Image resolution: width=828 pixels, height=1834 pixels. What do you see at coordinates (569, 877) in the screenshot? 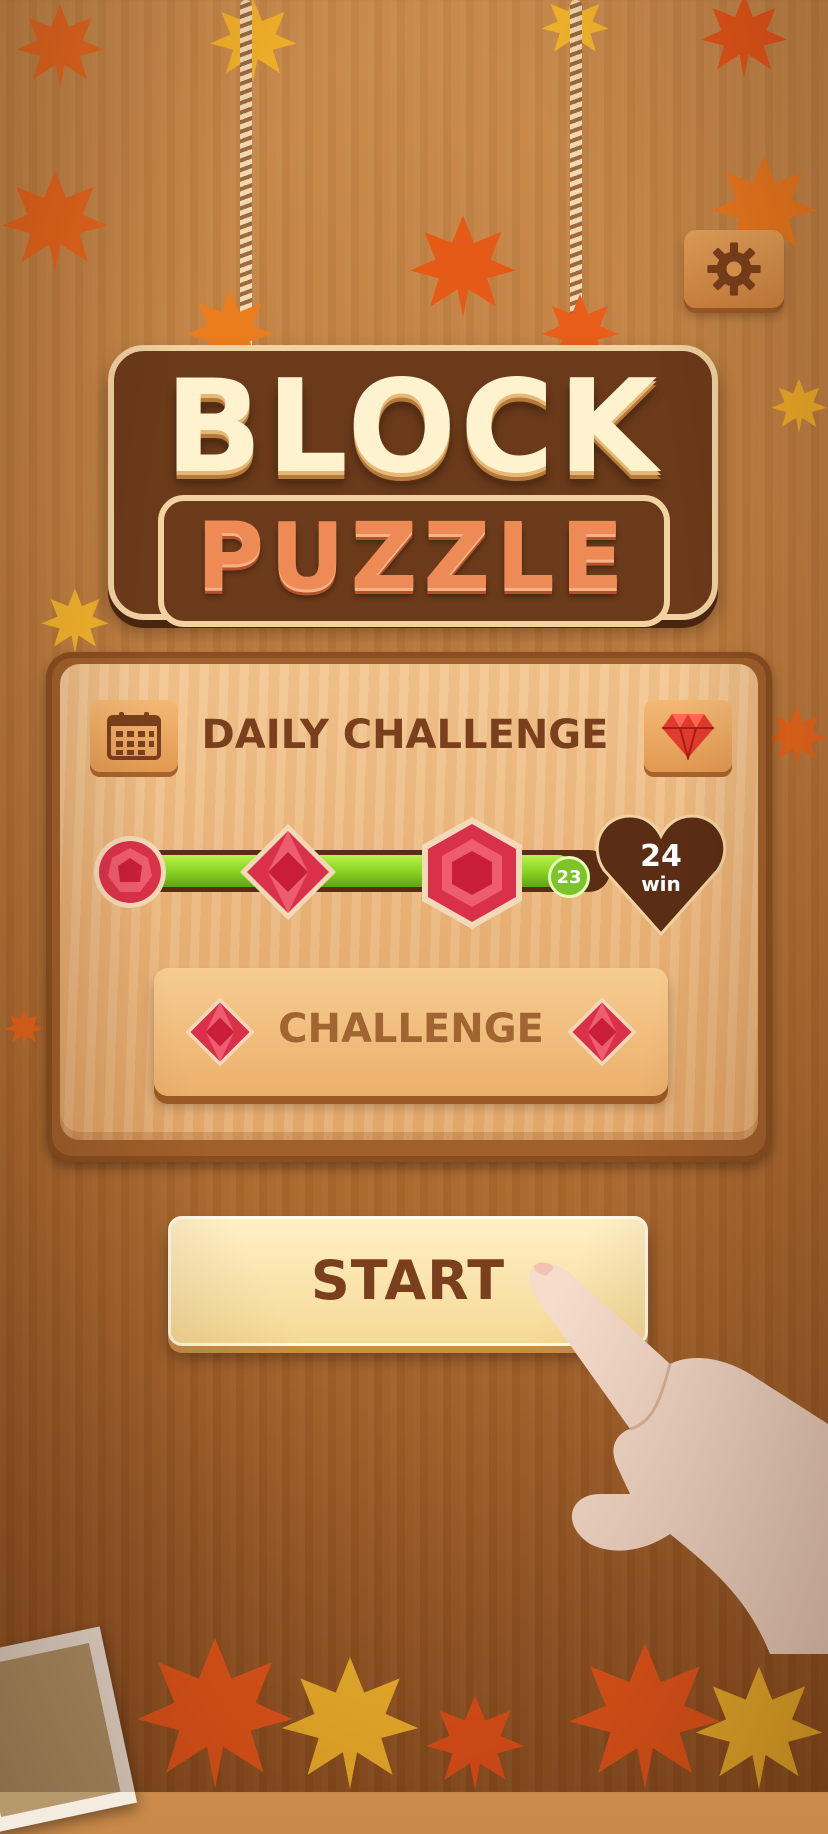
I see `current-progress-badge: 23` at bounding box center [569, 877].